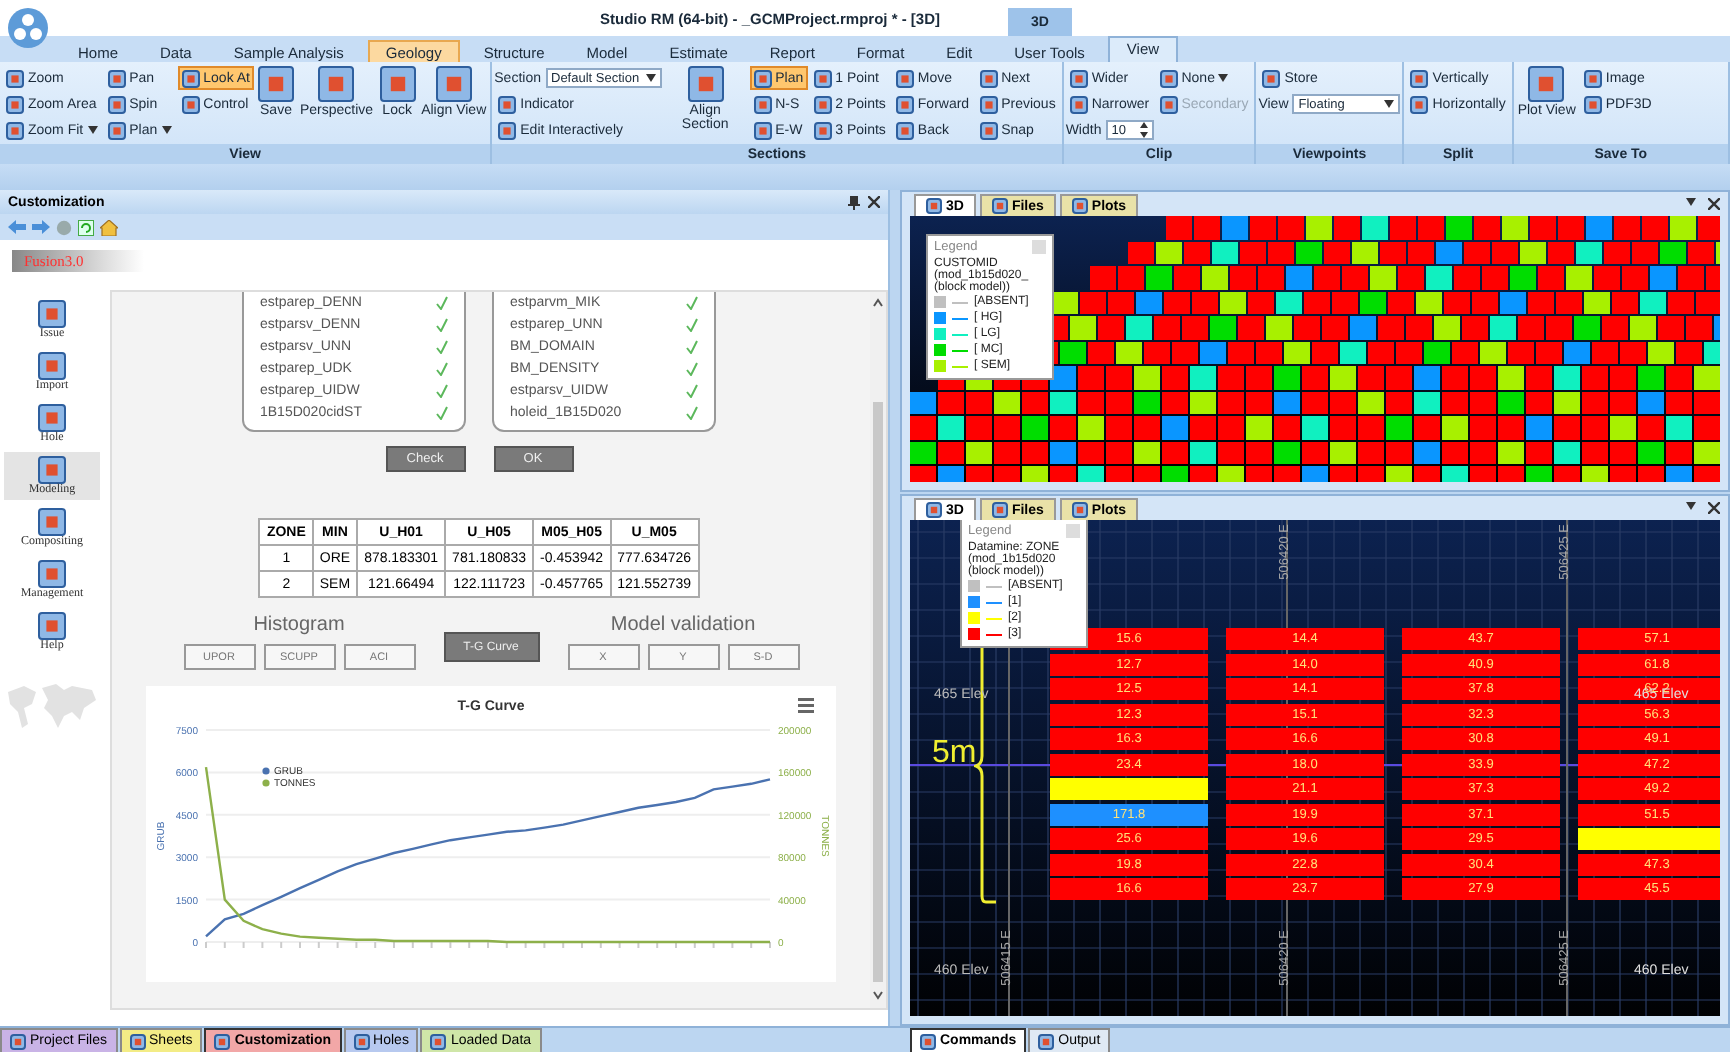 Image resolution: width=1730 pixels, height=1052 pixels. What do you see at coordinates (41, 227) in the screenshot?
I see `forward-arrow-icon` at bounding box center [41, 227].